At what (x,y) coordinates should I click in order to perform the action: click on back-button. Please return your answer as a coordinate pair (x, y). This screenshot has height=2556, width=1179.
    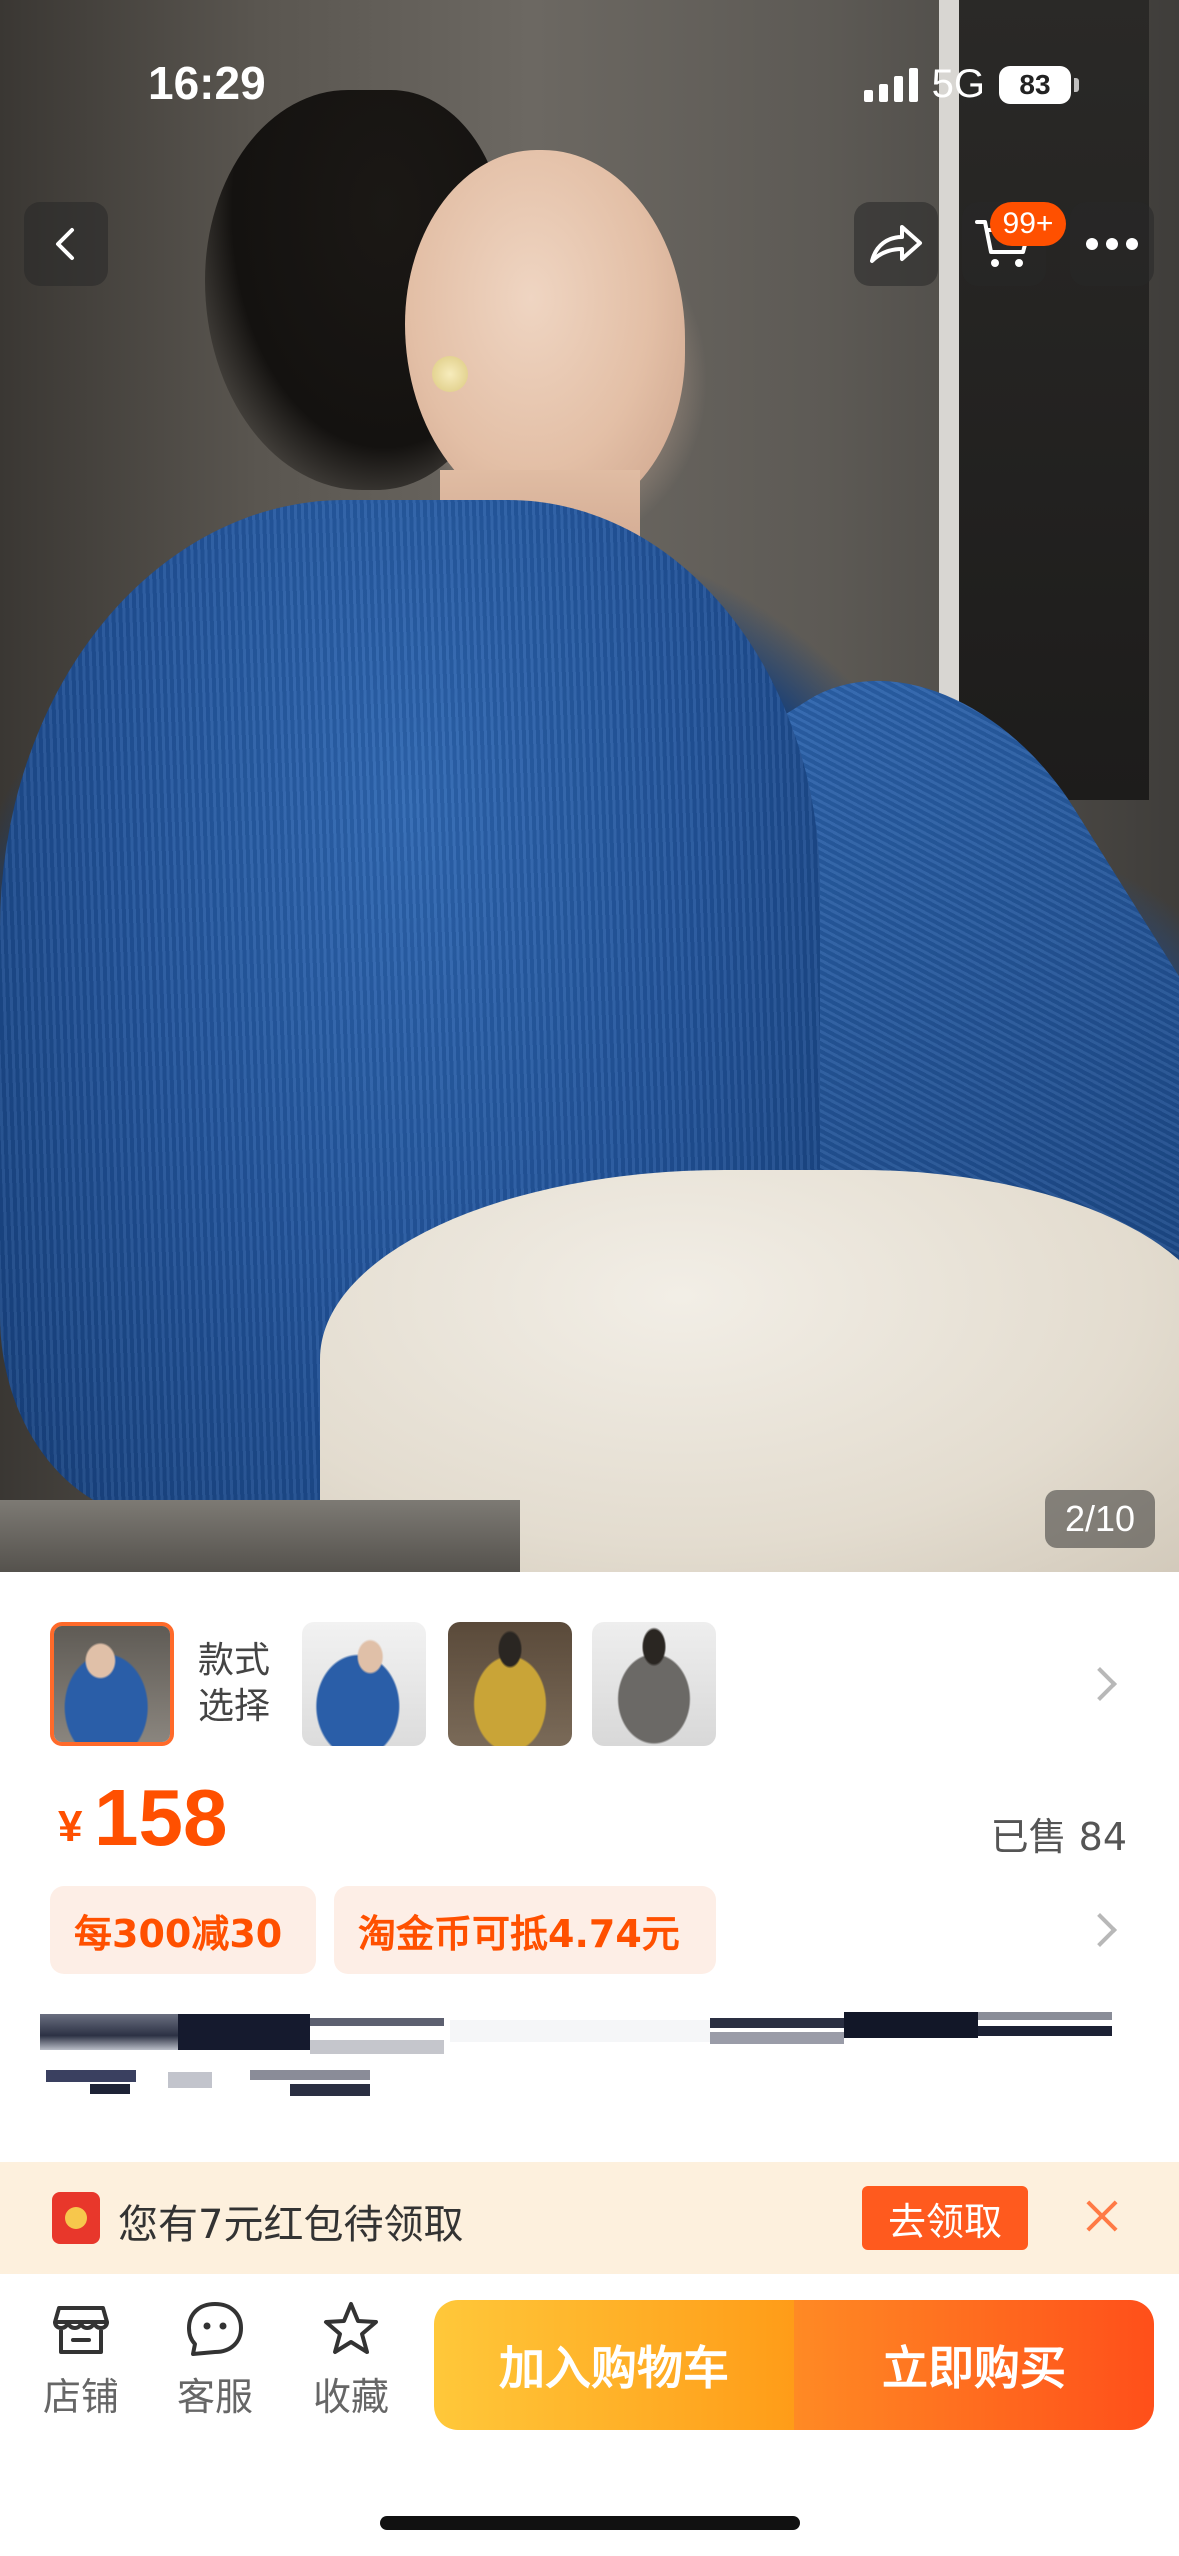
    Looking at the image, I should click on (66, 244).